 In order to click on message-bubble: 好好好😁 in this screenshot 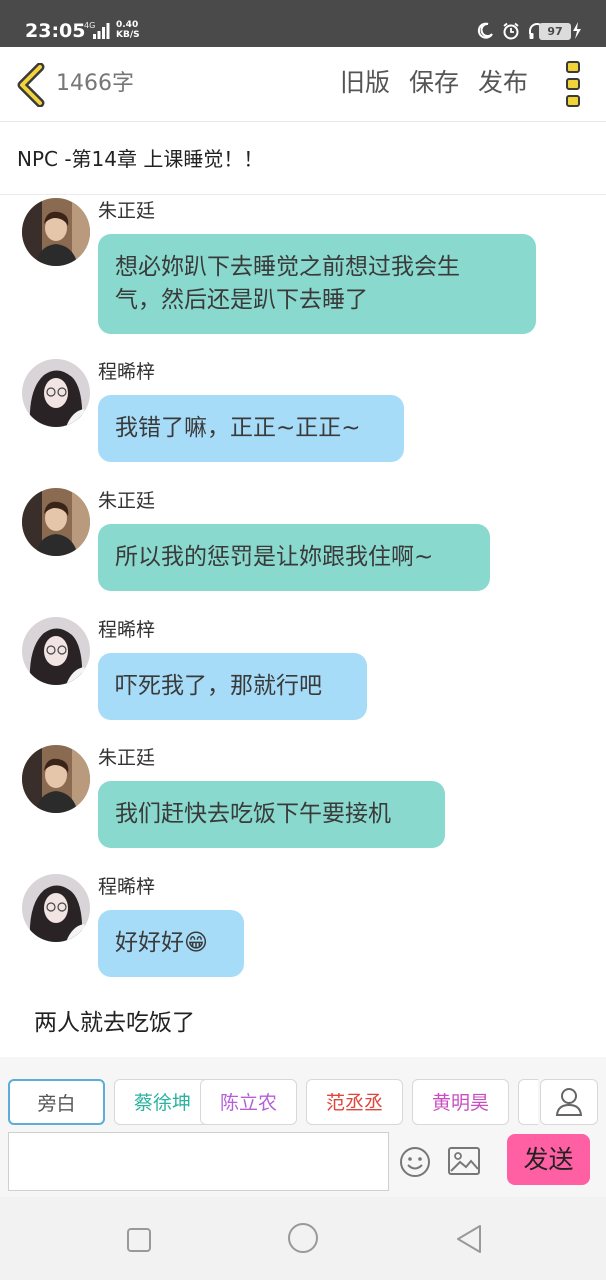, I will do `click(171, 943)`.